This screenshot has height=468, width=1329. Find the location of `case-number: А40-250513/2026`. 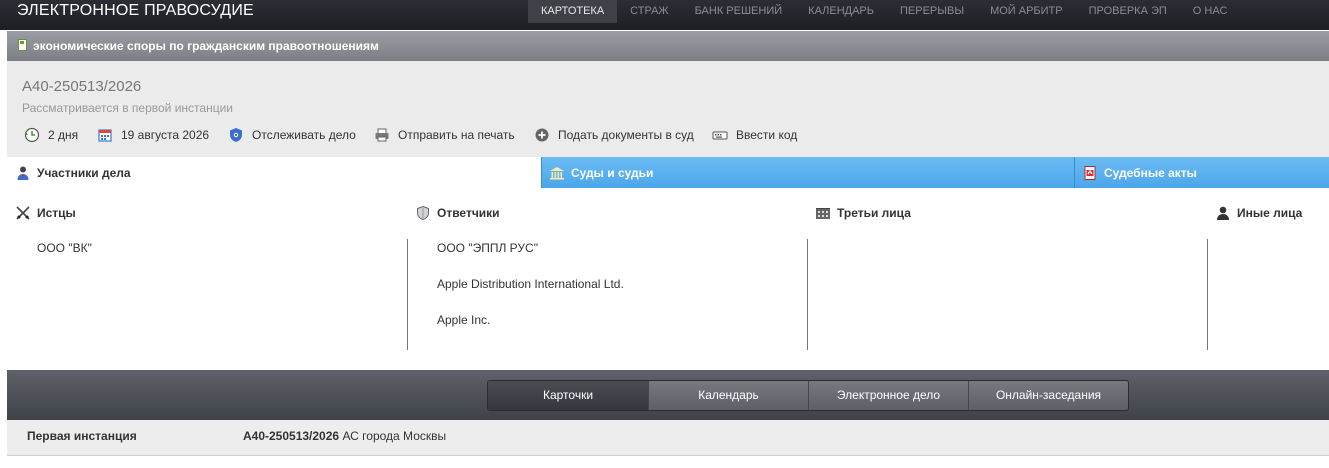

case-number: А40-250513/2026 is located at coordinates (82, 86).